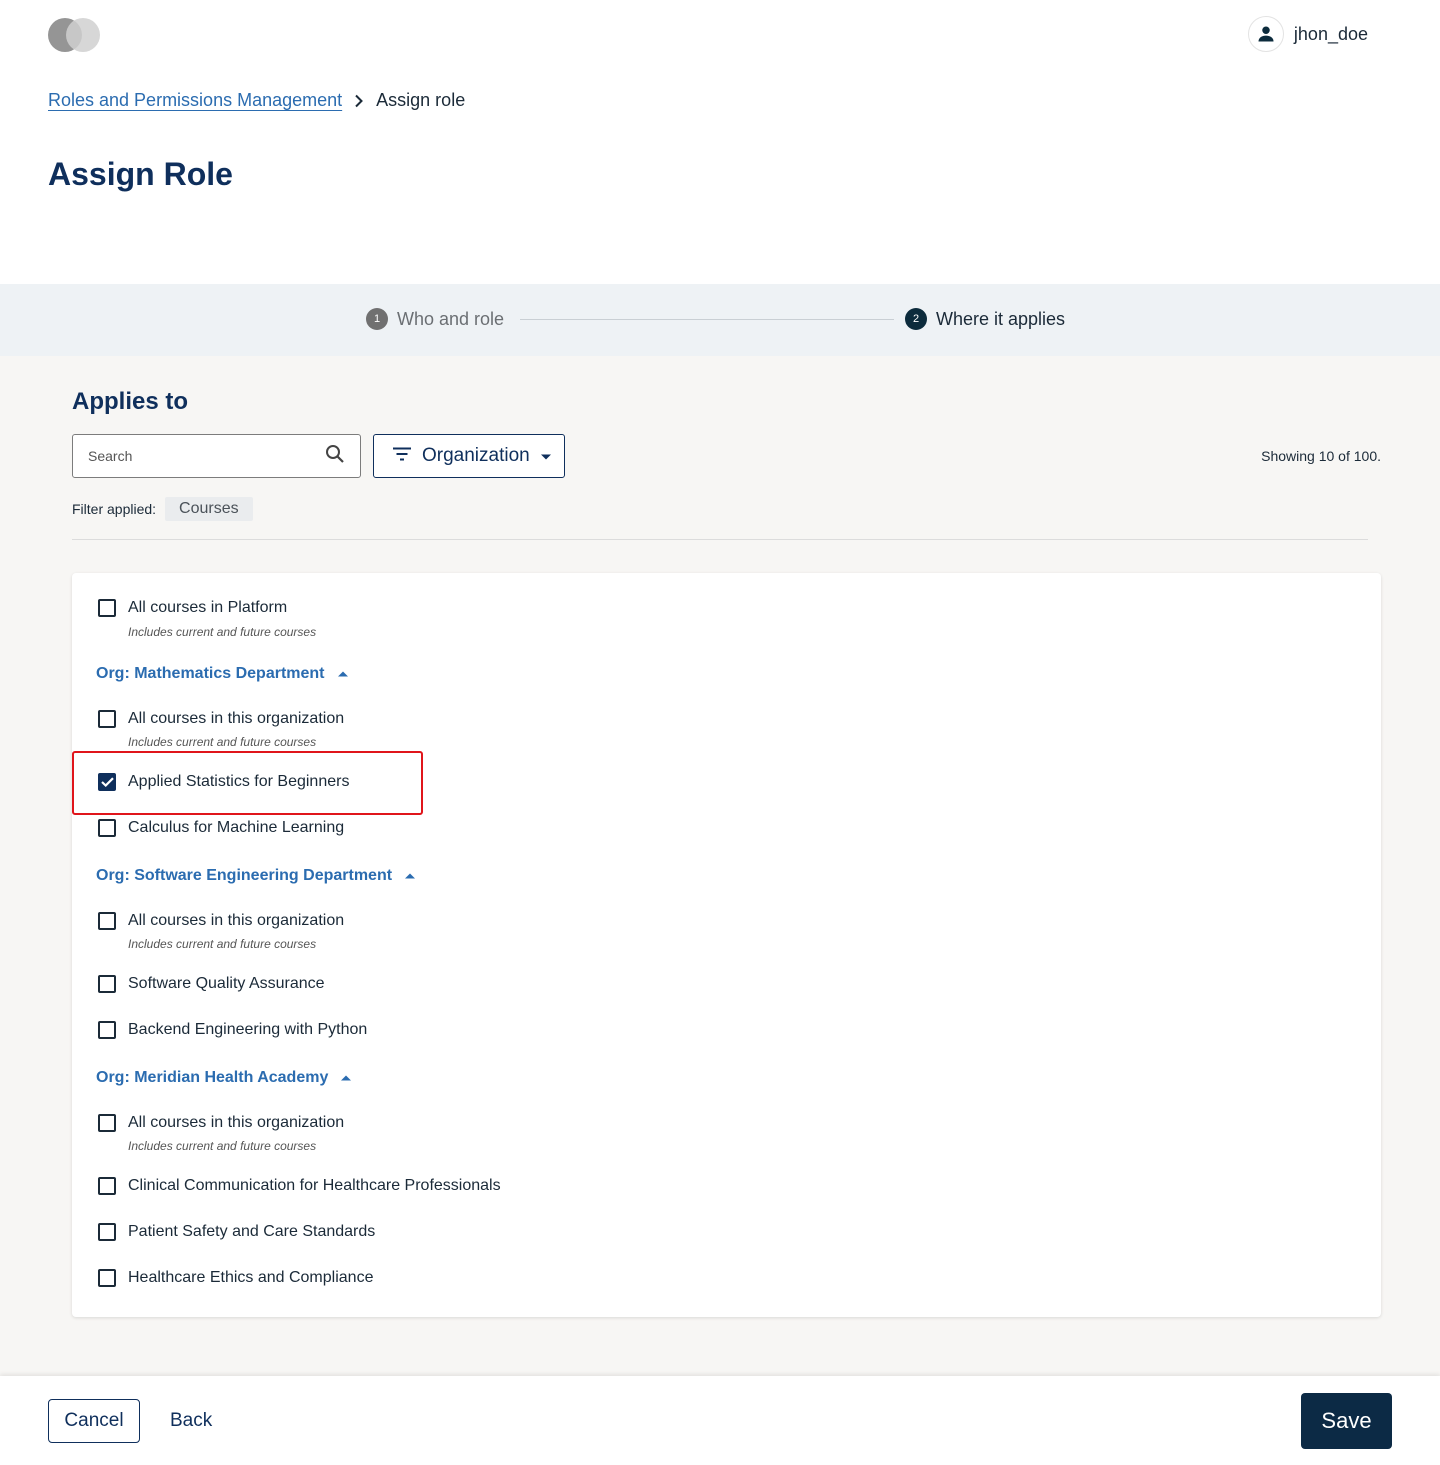  What do you see at coordinates (251, 1277) in the screenshot?
I see `list-item-label: Healthcare Ethics and Compliance` at bounding box center [251, 1277].